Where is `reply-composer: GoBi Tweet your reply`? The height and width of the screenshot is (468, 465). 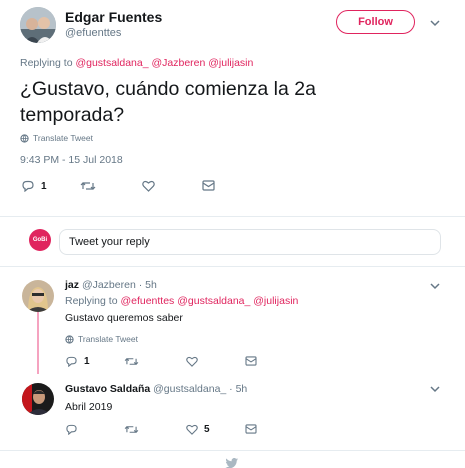
reply-composer: GoBi Tweet your reply is located at coordinates (232, 241).